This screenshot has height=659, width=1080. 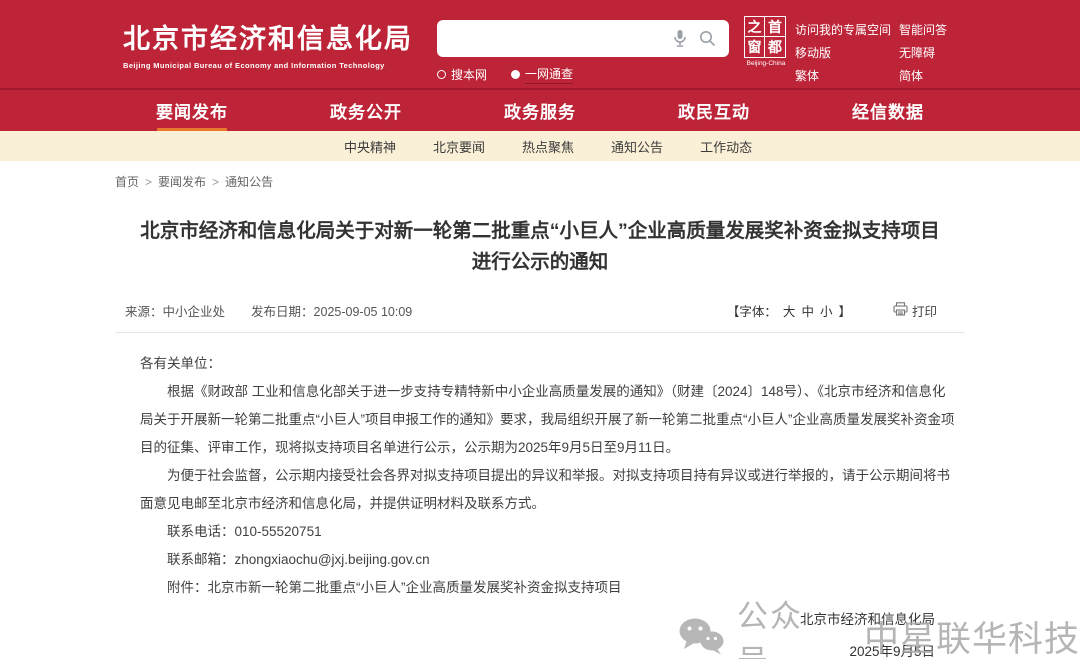 I want to click on breadcrumb: 首页 > 要闻发布 > 通知公告, so click(x=540, y=181).